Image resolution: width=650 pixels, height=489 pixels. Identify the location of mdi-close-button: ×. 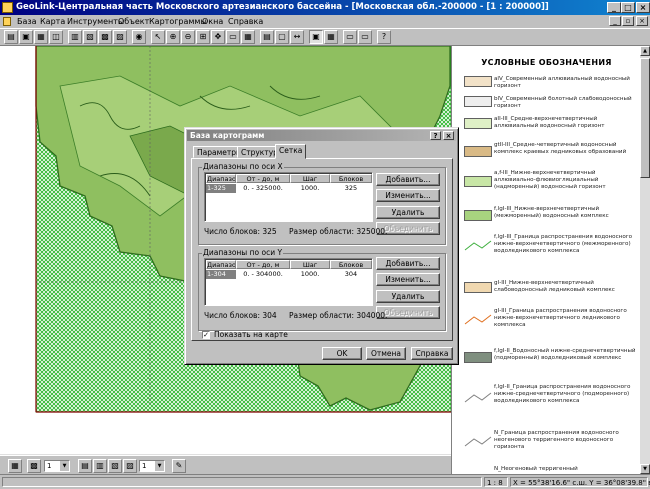
(642, 21).